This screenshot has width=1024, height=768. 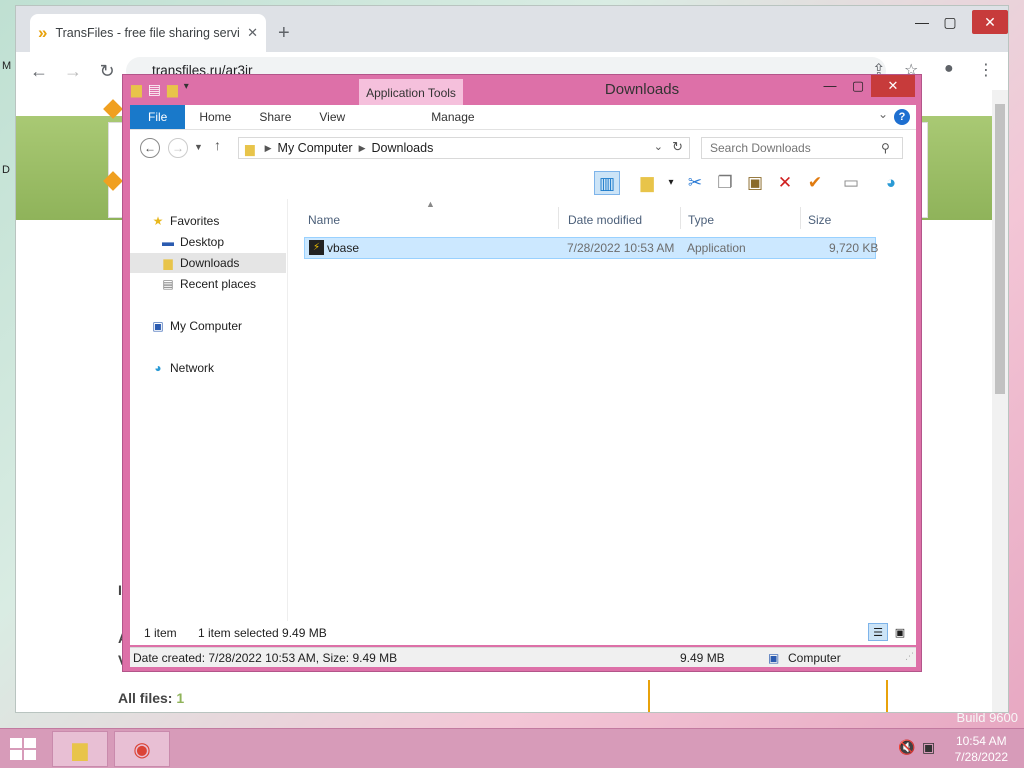 I want to click on tab-close-icon: ✕, so click(x=252, y=33).